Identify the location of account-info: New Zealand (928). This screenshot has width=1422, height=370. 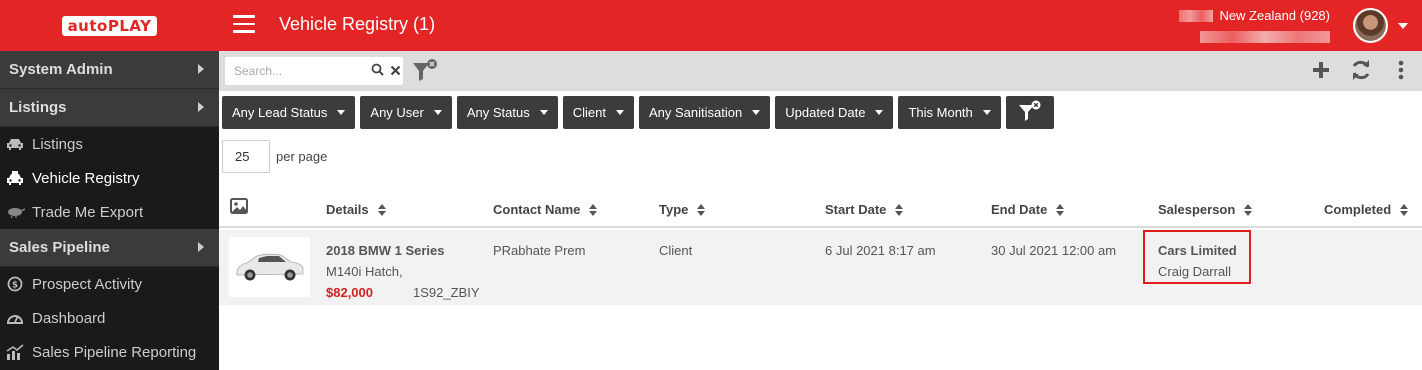
(1254, 25).